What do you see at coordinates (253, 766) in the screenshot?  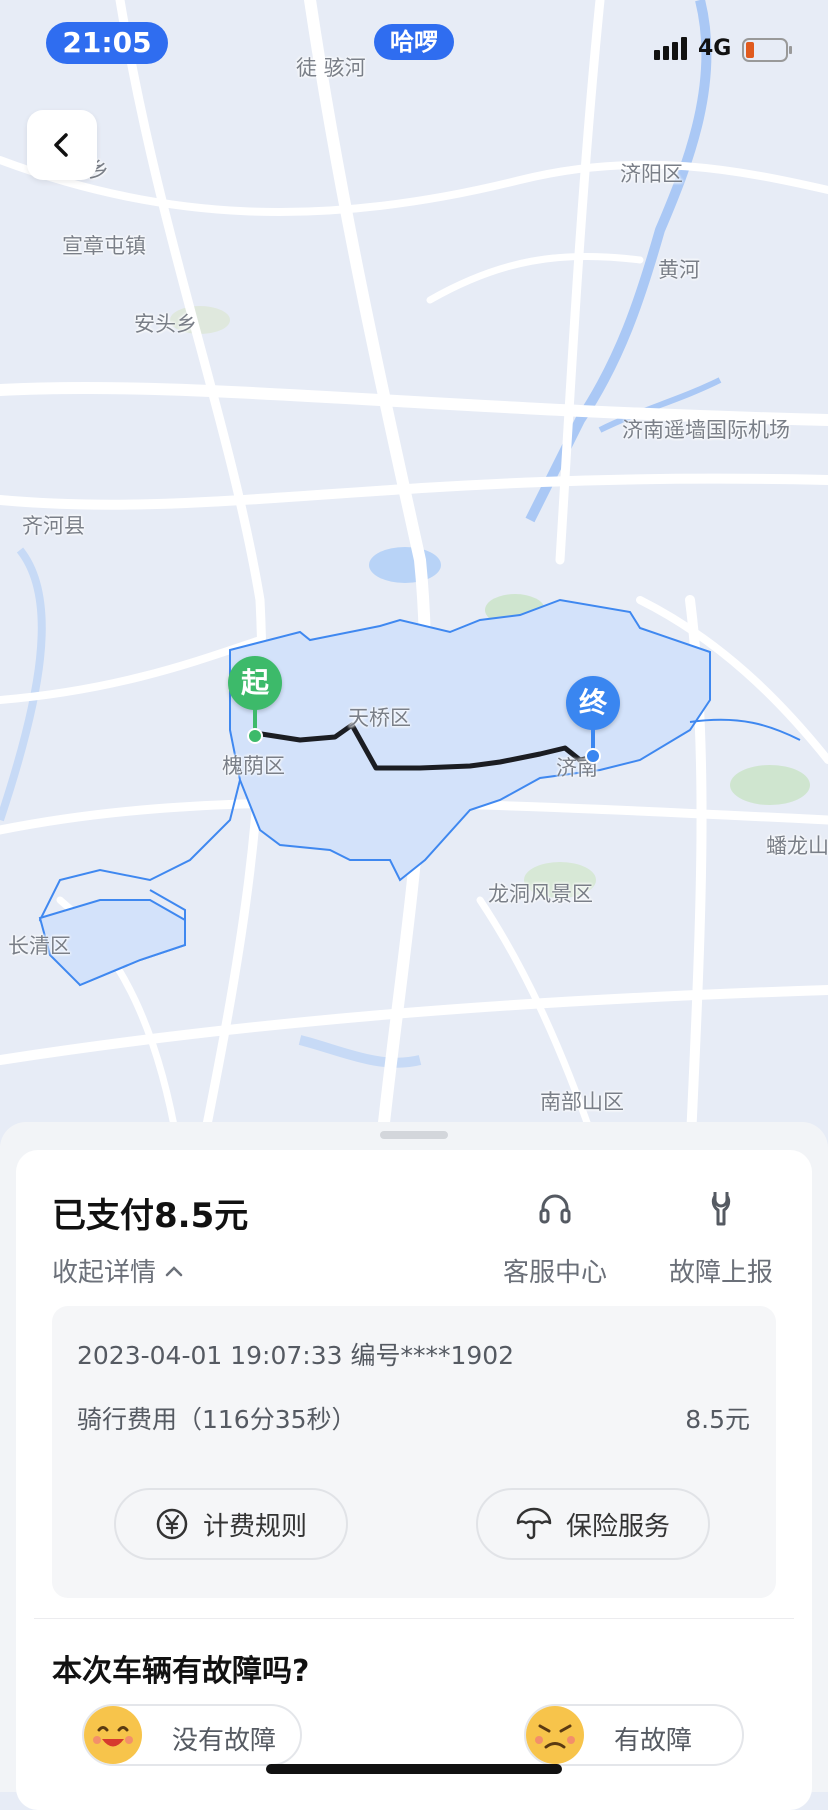 I see `map-label-huaiyin: 槐荫区` at bounding box center [253, 766].